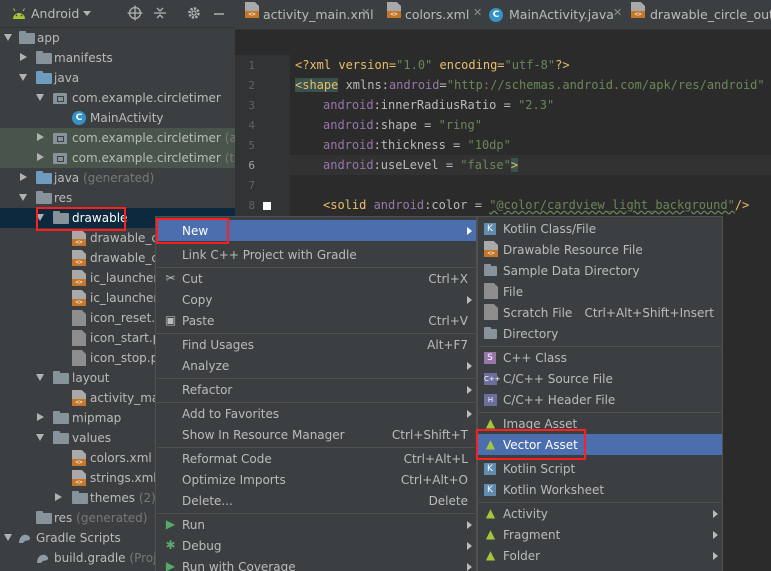 The width and height of the screenshot is (771, 571). Describe the element at coordinates (558, 15) in the screenshot. I see `tab-mainactivity: C MainActivity.java ✕` at that location.